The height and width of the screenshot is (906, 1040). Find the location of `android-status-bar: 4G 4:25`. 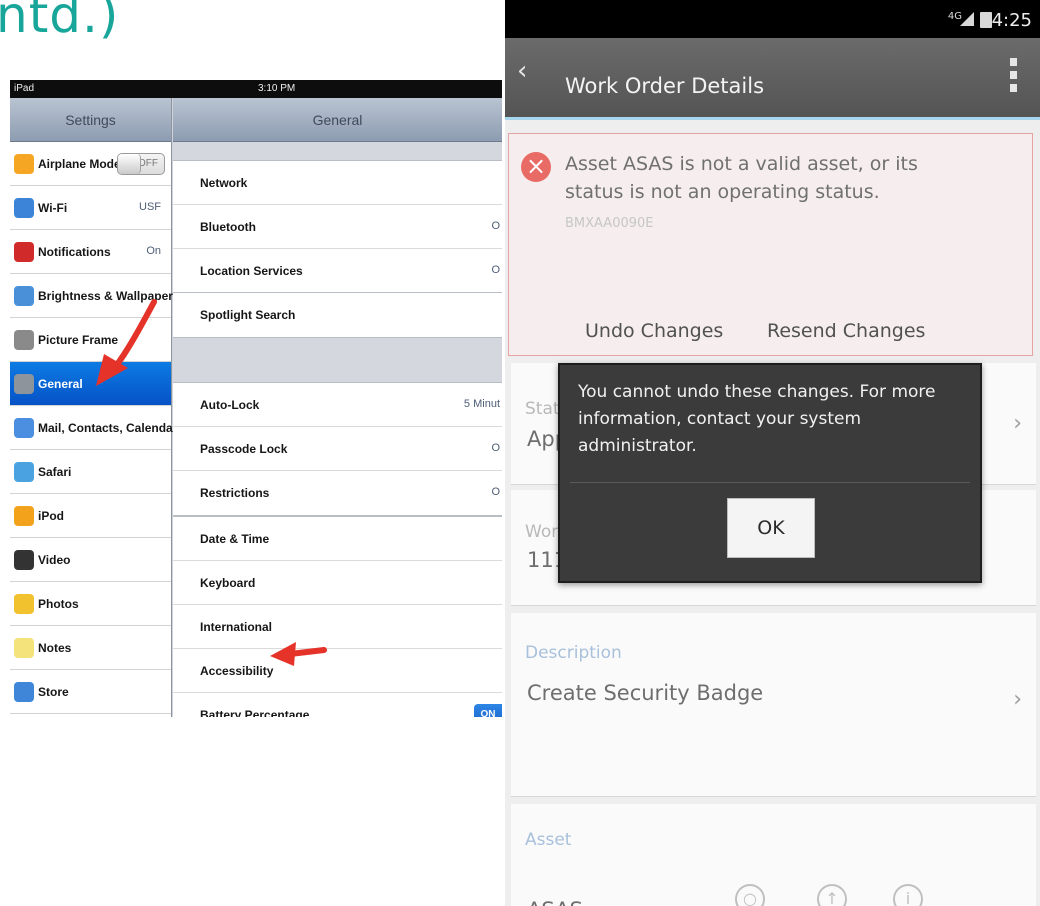

android-status-bar: 4G 4:25 is located at coordinates (772, 19).